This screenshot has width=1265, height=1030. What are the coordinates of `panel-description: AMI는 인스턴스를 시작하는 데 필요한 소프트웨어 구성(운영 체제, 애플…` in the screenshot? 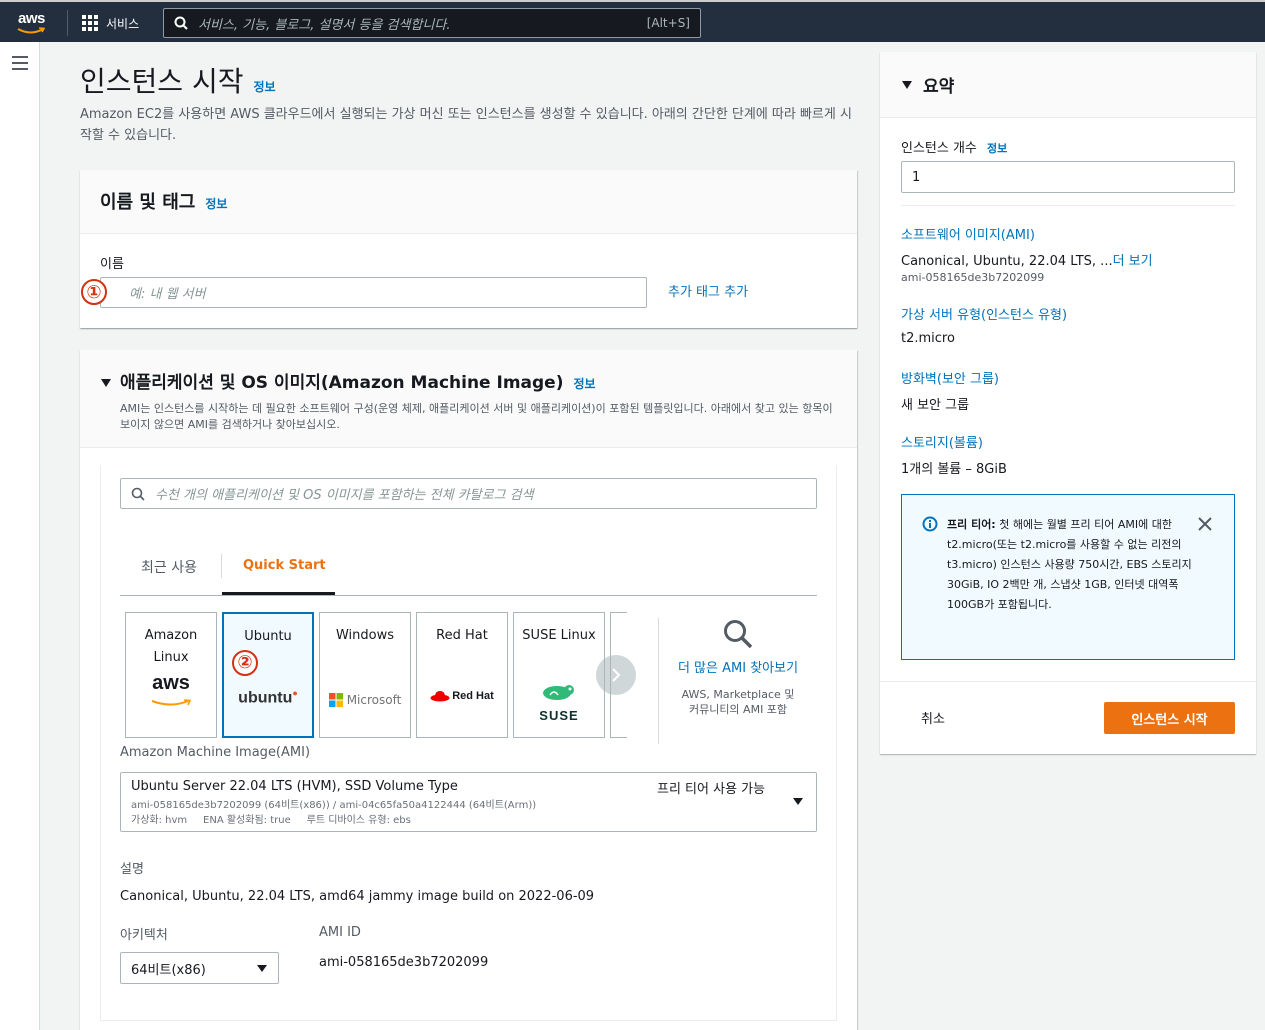 It's located at (476, 416).